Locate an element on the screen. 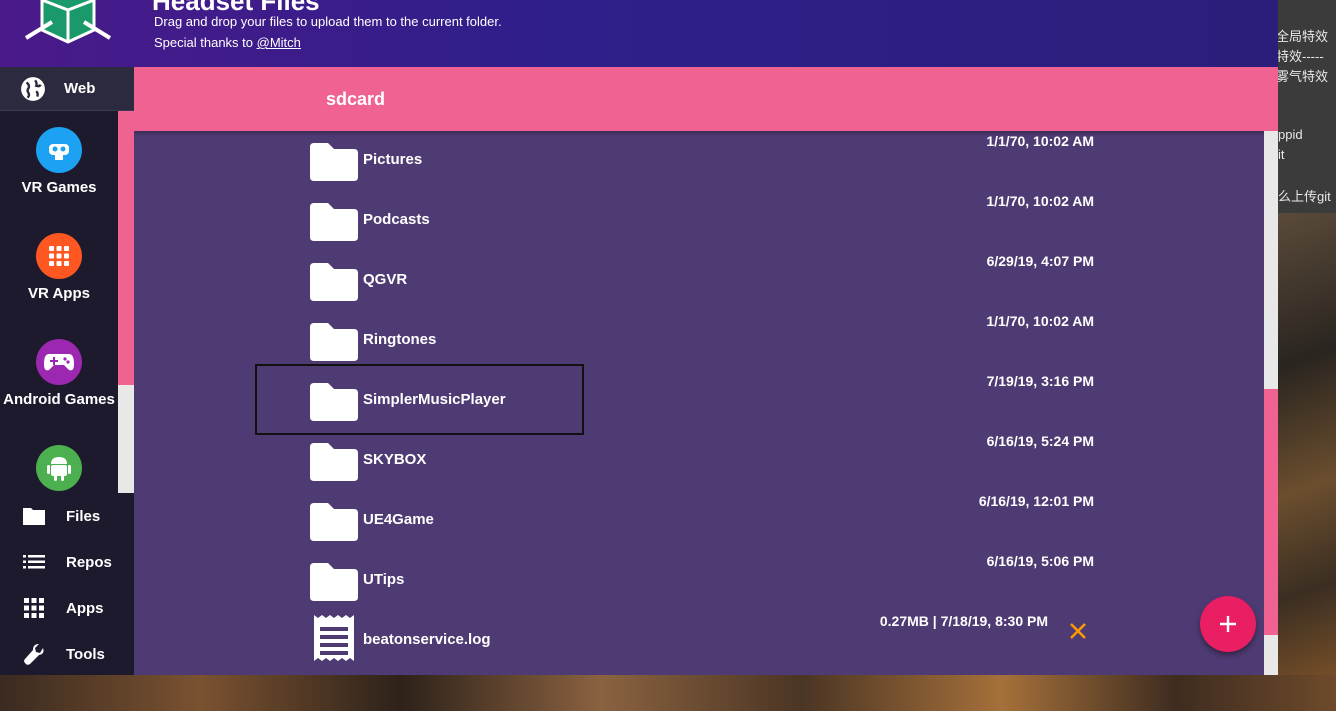 This screenshot has width=1336, height=711. sidebar-item-repos: Repos is located at coordinates (67, 562).